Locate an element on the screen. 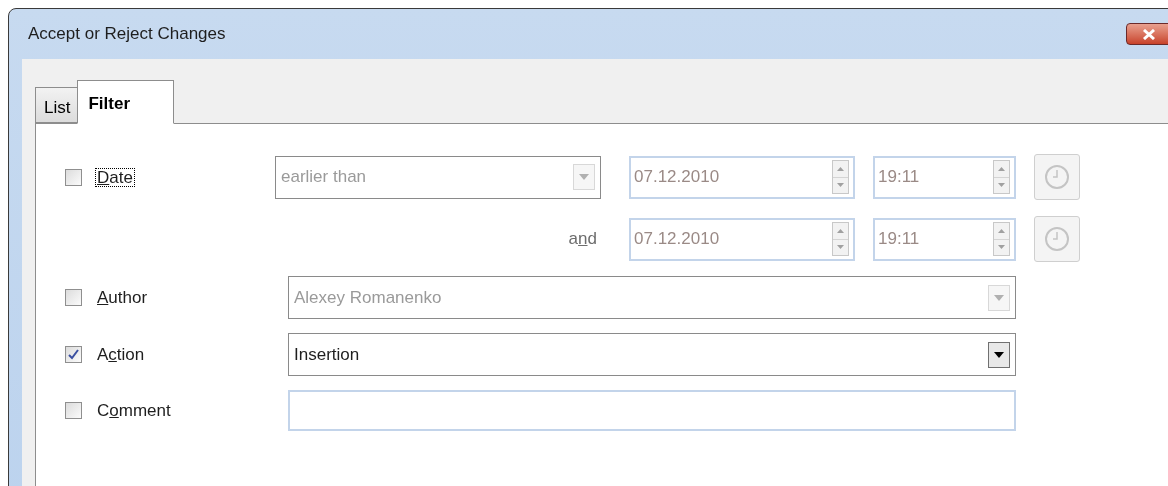 Image resolution: width=1168 pixels, height=486 pixels. tab: Filter is located at coordinates (126, 102).